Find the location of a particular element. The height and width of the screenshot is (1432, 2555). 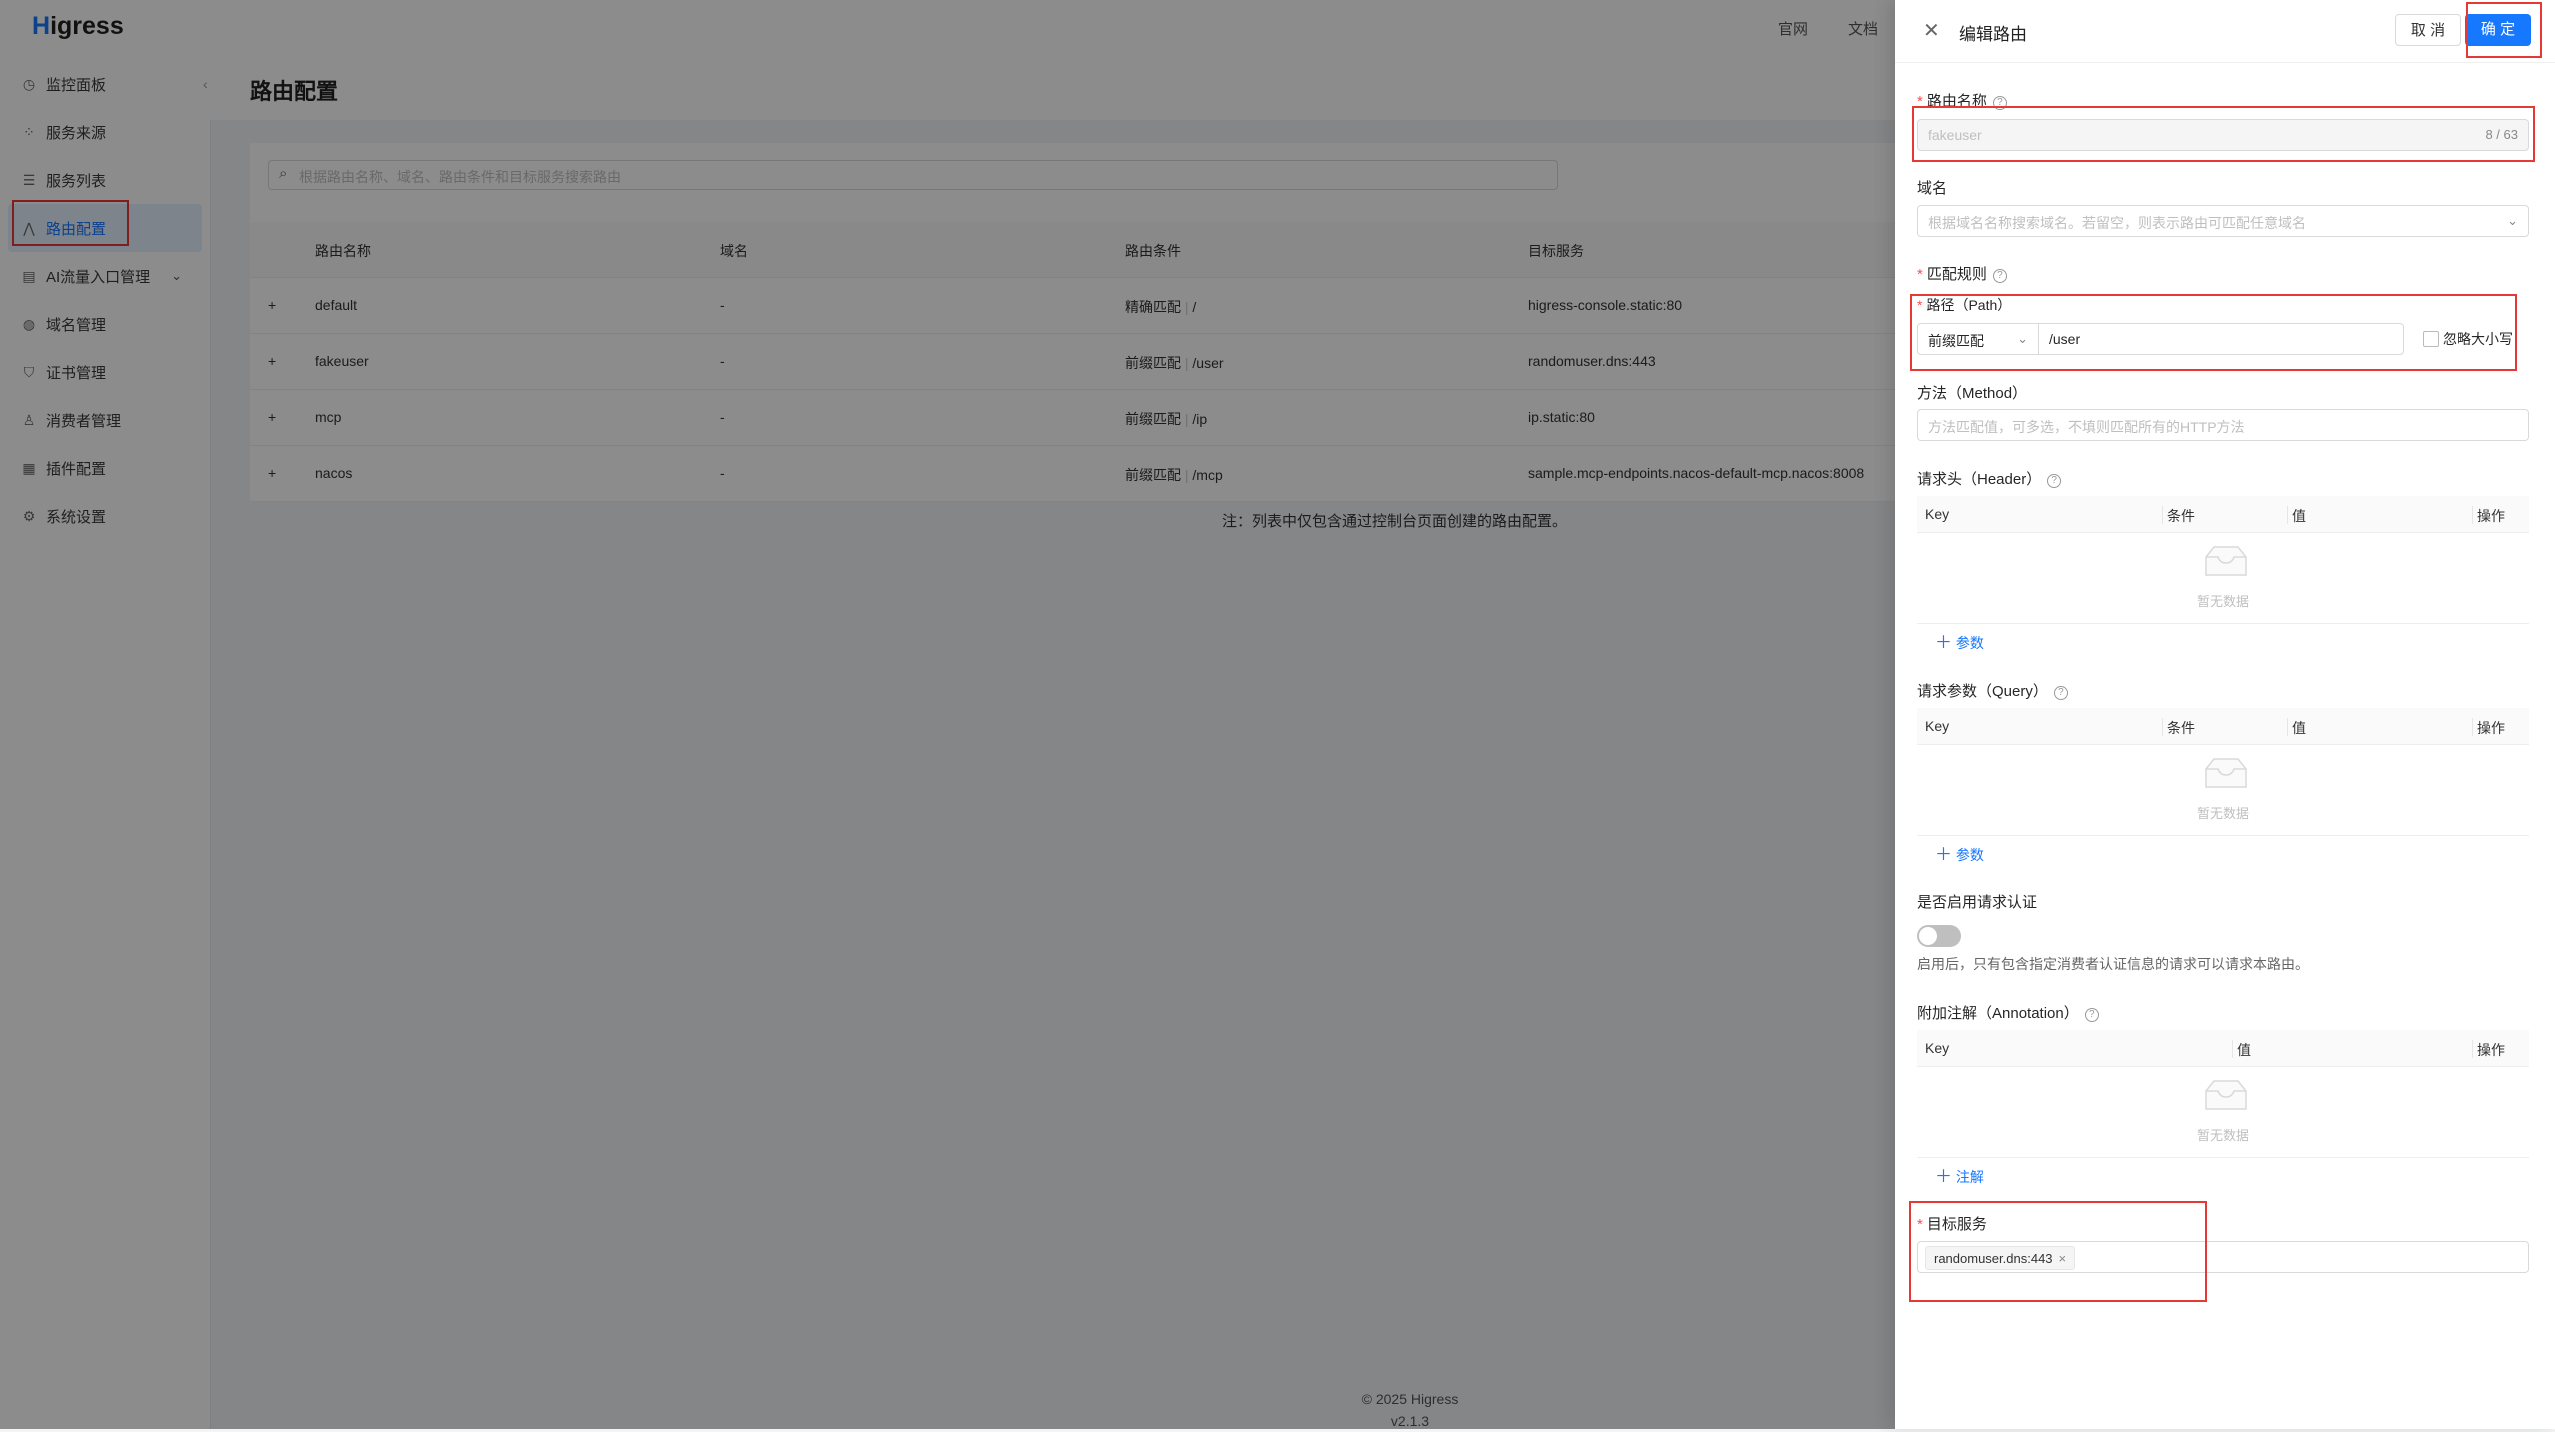

chevron-down-icon: ⌄ is located at coordinates (2512, 220).